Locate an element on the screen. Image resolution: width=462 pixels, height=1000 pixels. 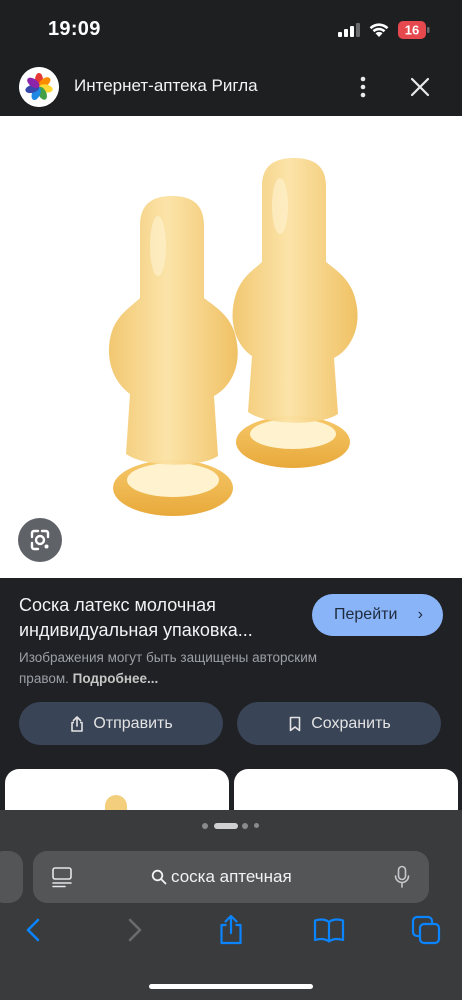
go-to-site-button: Перейти › is located at coordinates (377, 615).